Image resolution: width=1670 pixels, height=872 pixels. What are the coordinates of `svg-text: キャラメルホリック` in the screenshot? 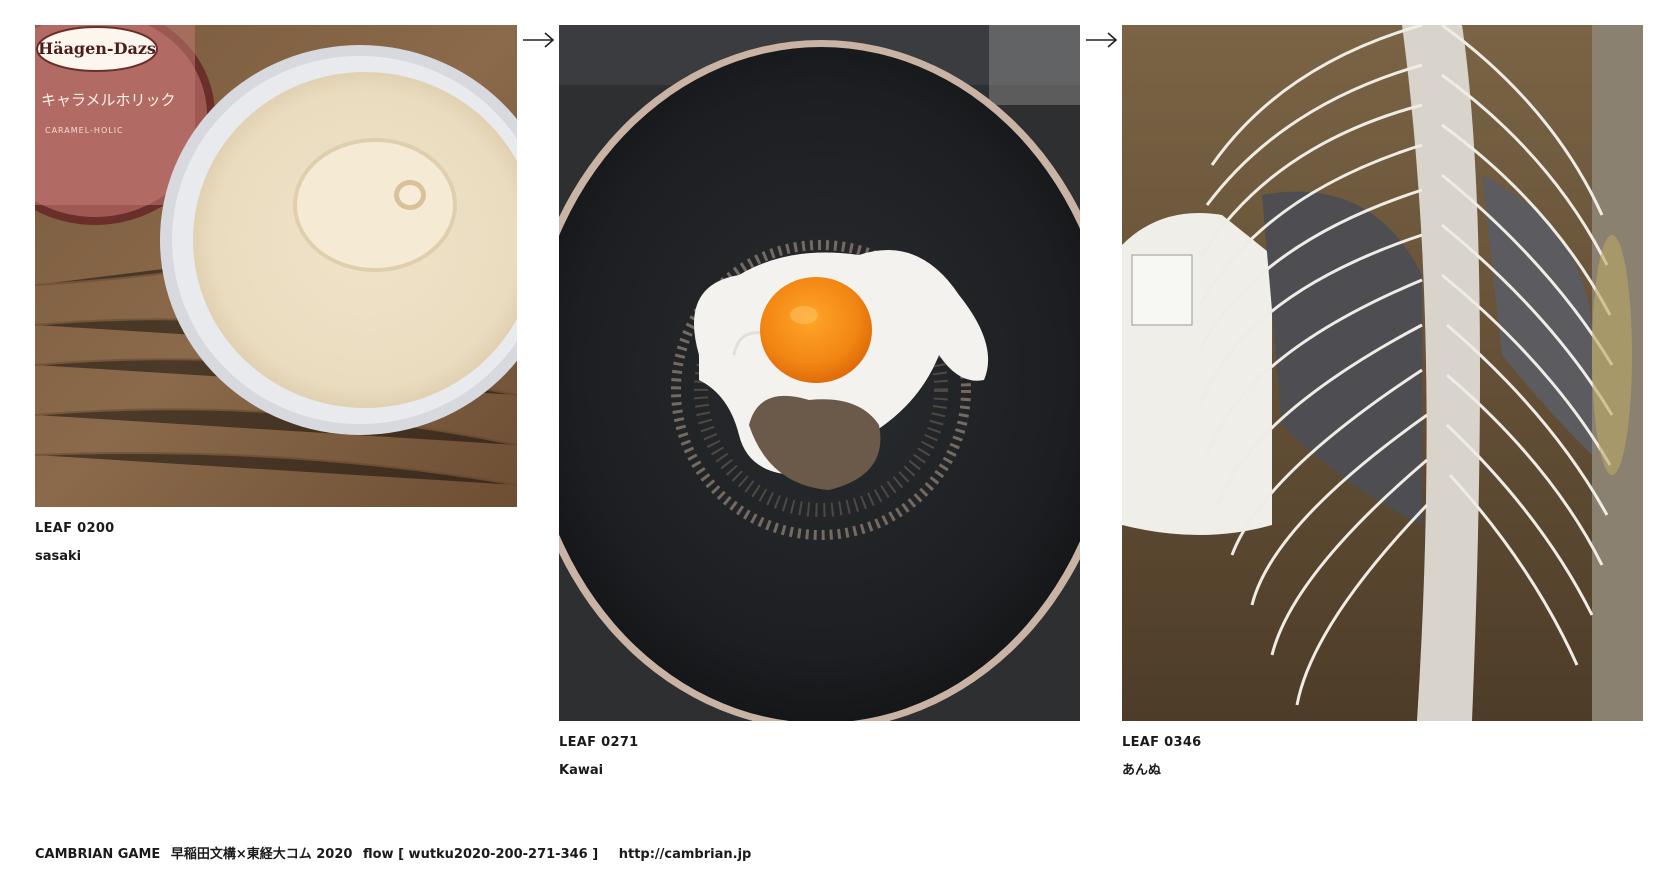 It's located at (108, 100).